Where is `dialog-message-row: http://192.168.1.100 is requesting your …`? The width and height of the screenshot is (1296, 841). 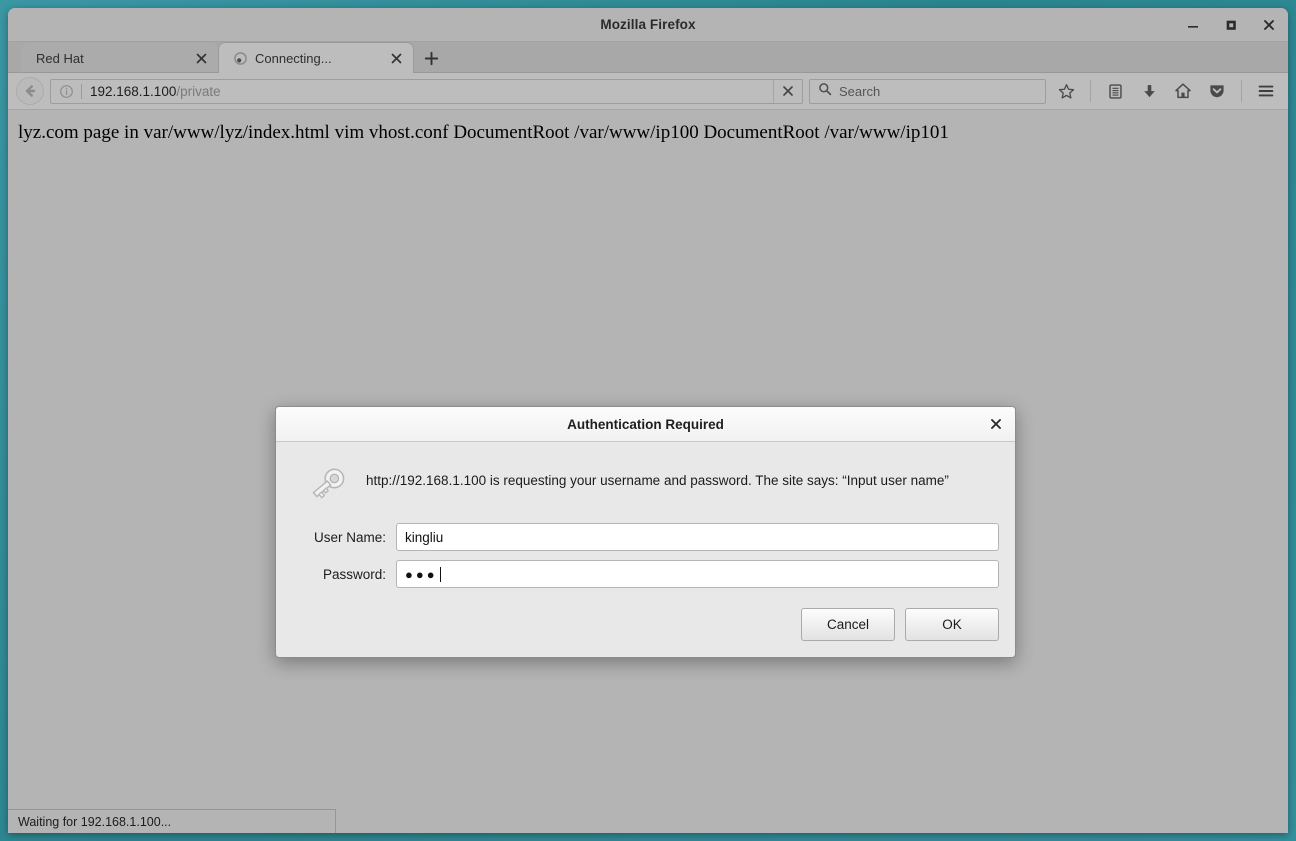 dialog-message-row: http://192.168.1.100 is requesting your … is located at coordinates (645, 489).